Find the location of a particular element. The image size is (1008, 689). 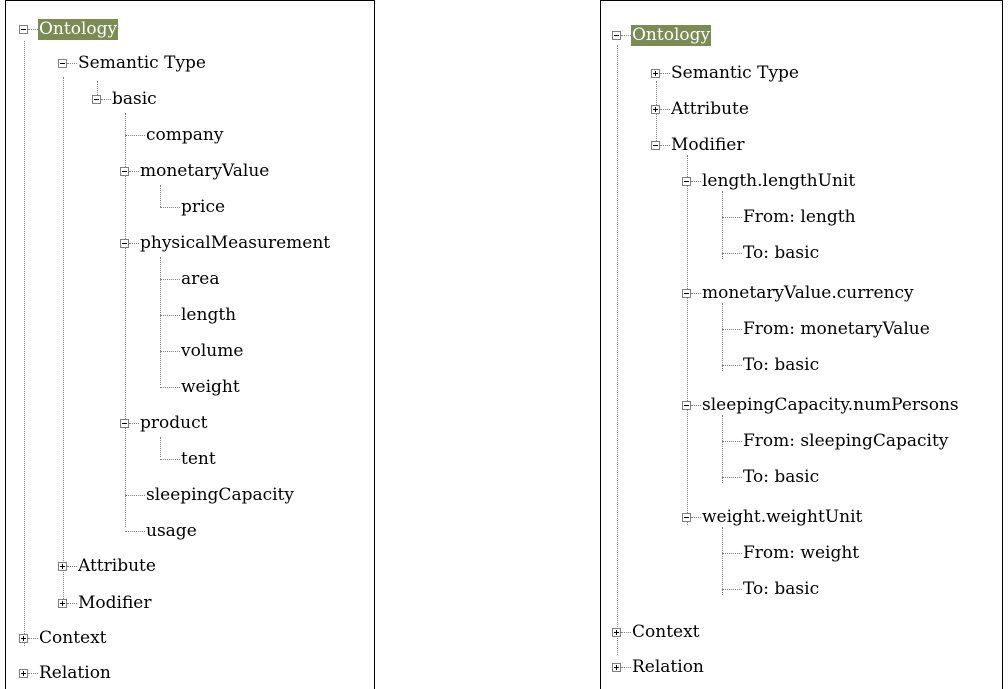

tree-node-product: product is located at coordinates (164, 423).